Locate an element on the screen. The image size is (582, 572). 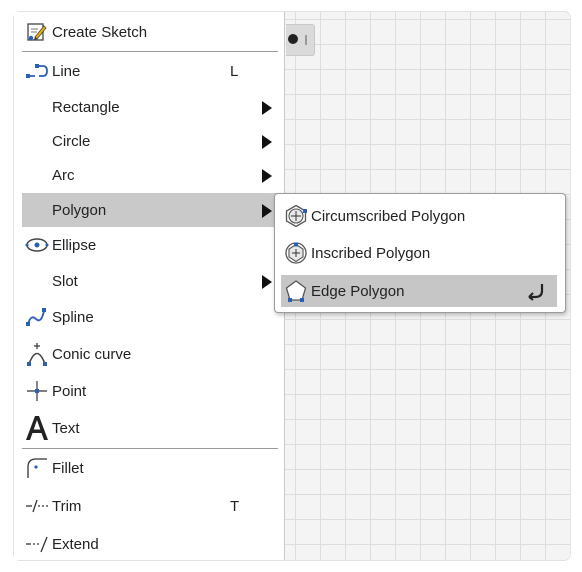
edge-polygon-icon is located at coordinates (296, 291).